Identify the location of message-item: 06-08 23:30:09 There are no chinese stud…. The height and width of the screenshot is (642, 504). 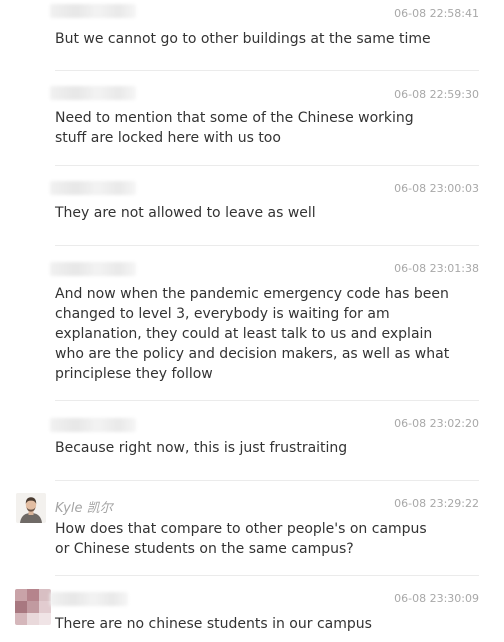
(252, 609).